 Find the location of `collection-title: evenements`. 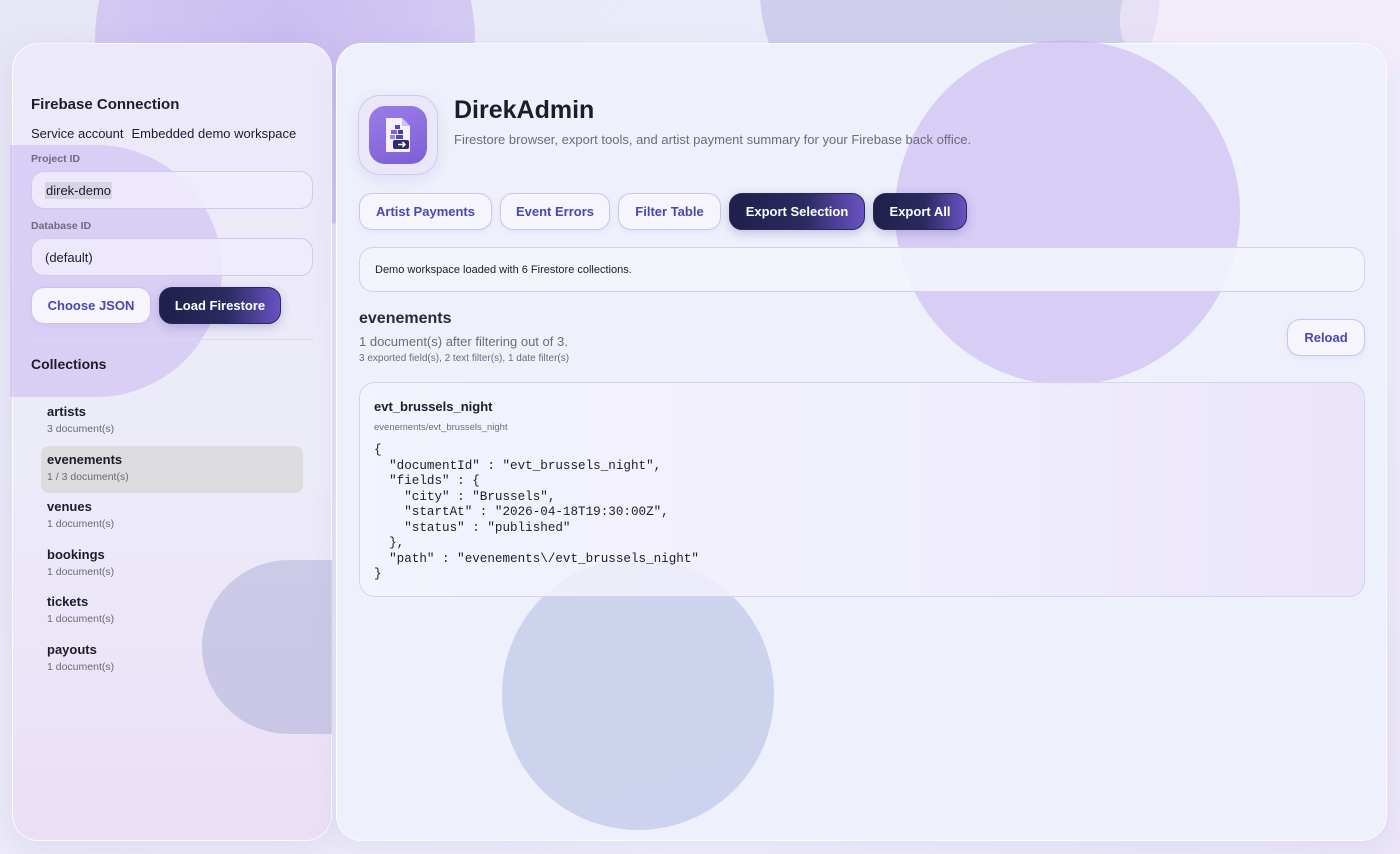

collection-title: evenements is located at coordinates (405, 318).